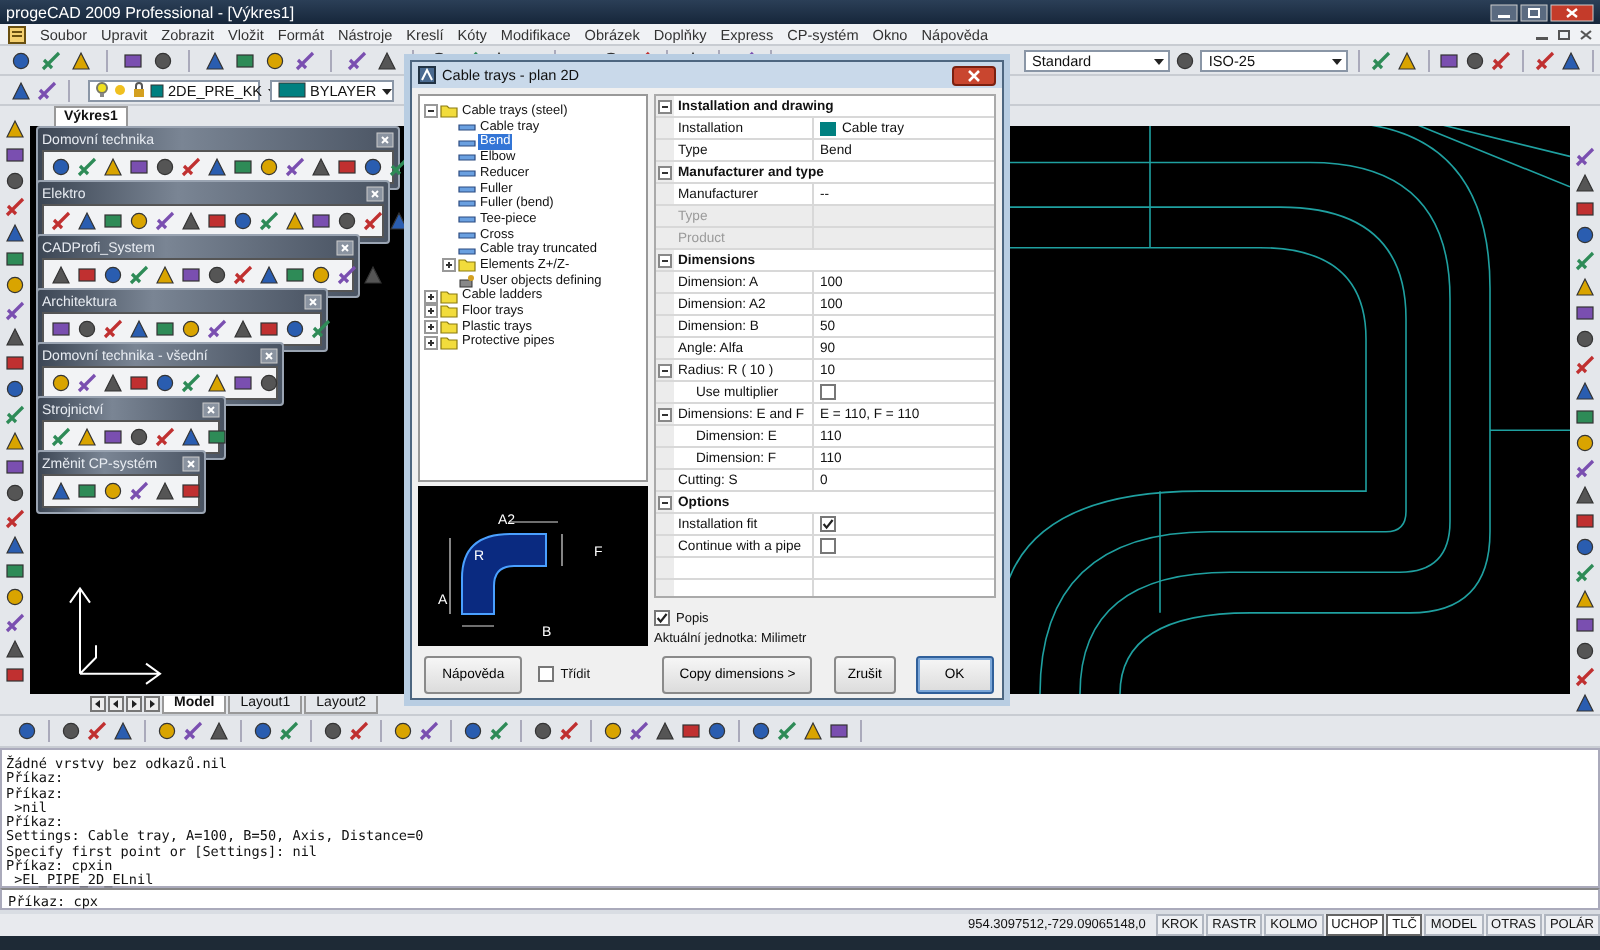  What do you see at coordinates (1564, 34) in the screenshot?
I see `restore-icon` at bounding box center [1564, 34].